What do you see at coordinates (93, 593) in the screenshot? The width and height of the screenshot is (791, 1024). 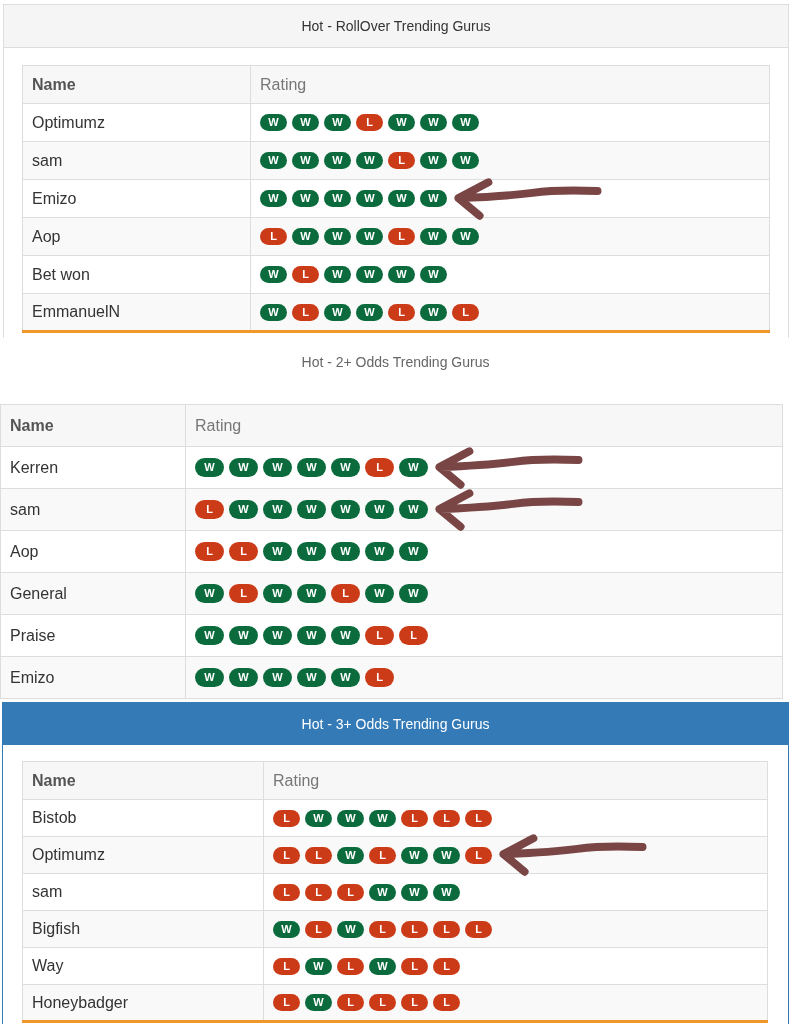 I see `table-cell: General` at bounding box center [93, 593].